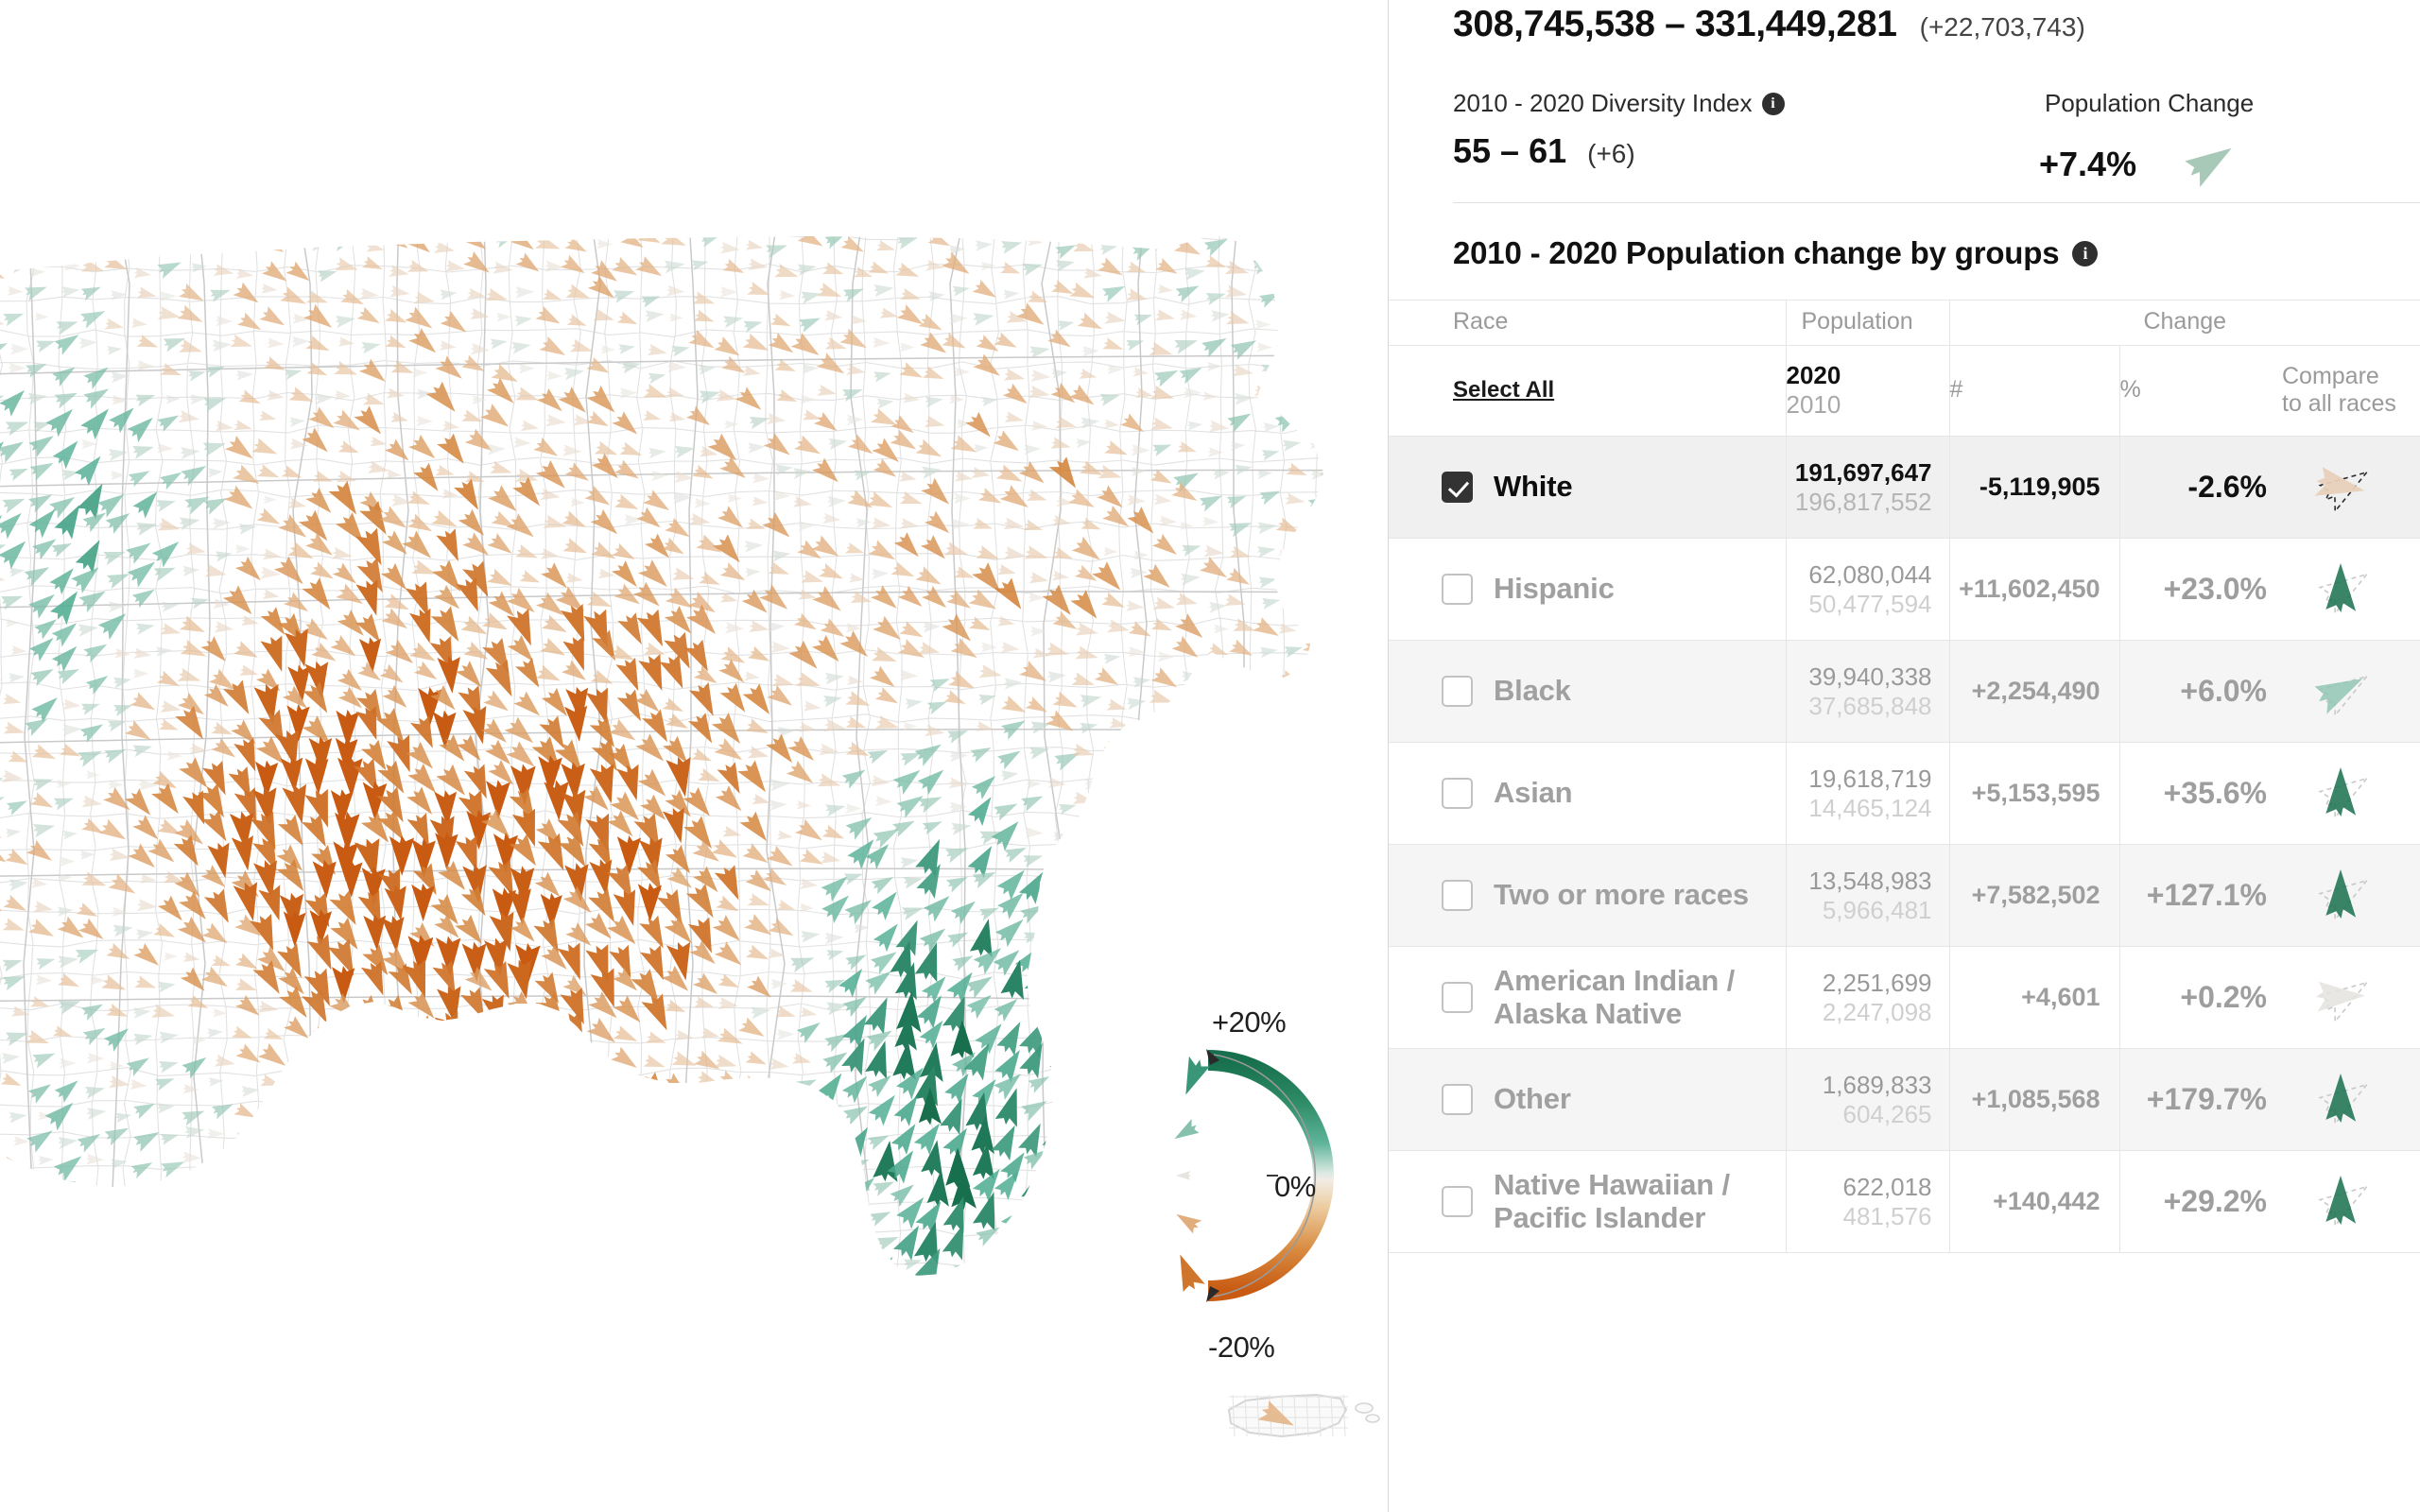 Image resolution: width=2420 pixels, height=1512 pixels. I want to click on race-checkbox, so click(1457, 1202).